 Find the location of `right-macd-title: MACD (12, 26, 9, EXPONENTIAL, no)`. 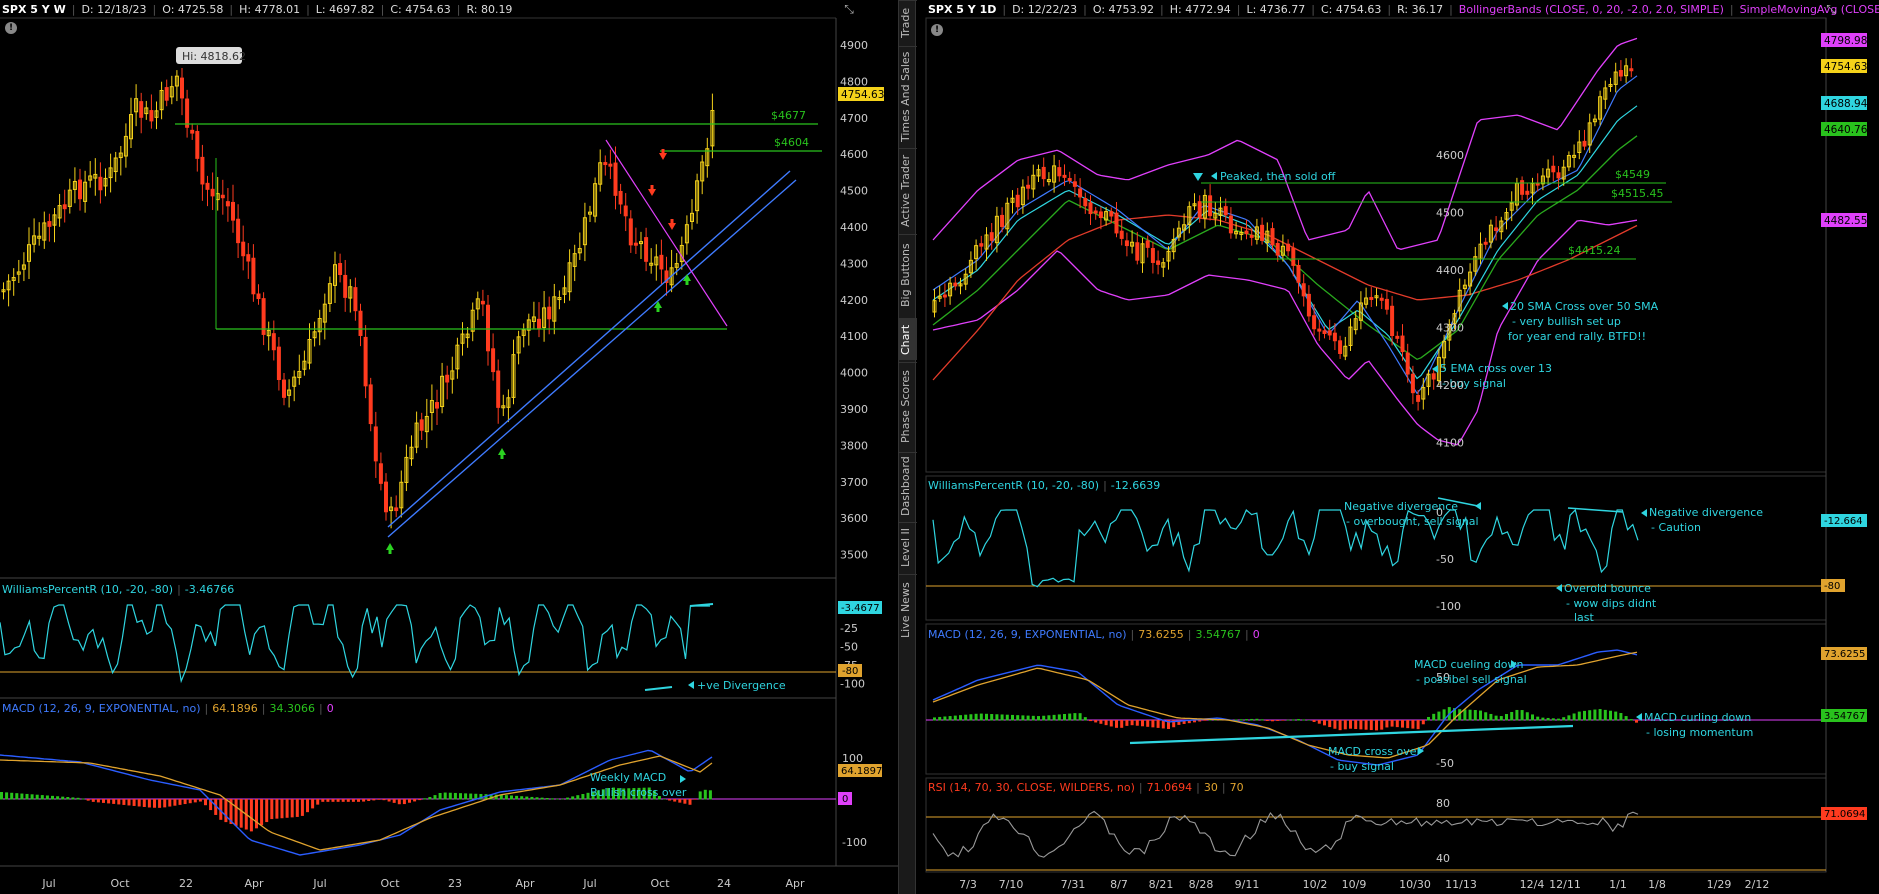

right-macd-title: MACD (12, 26, 9, EXPONENTIAL, no) is located at coordinates (1027, 634).